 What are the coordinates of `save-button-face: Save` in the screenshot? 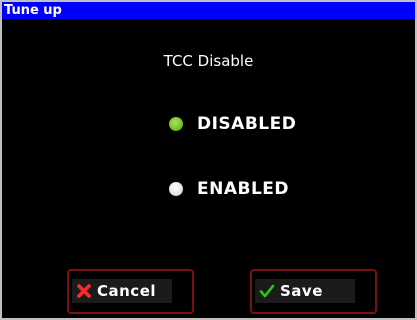 It's located at (305, 291).